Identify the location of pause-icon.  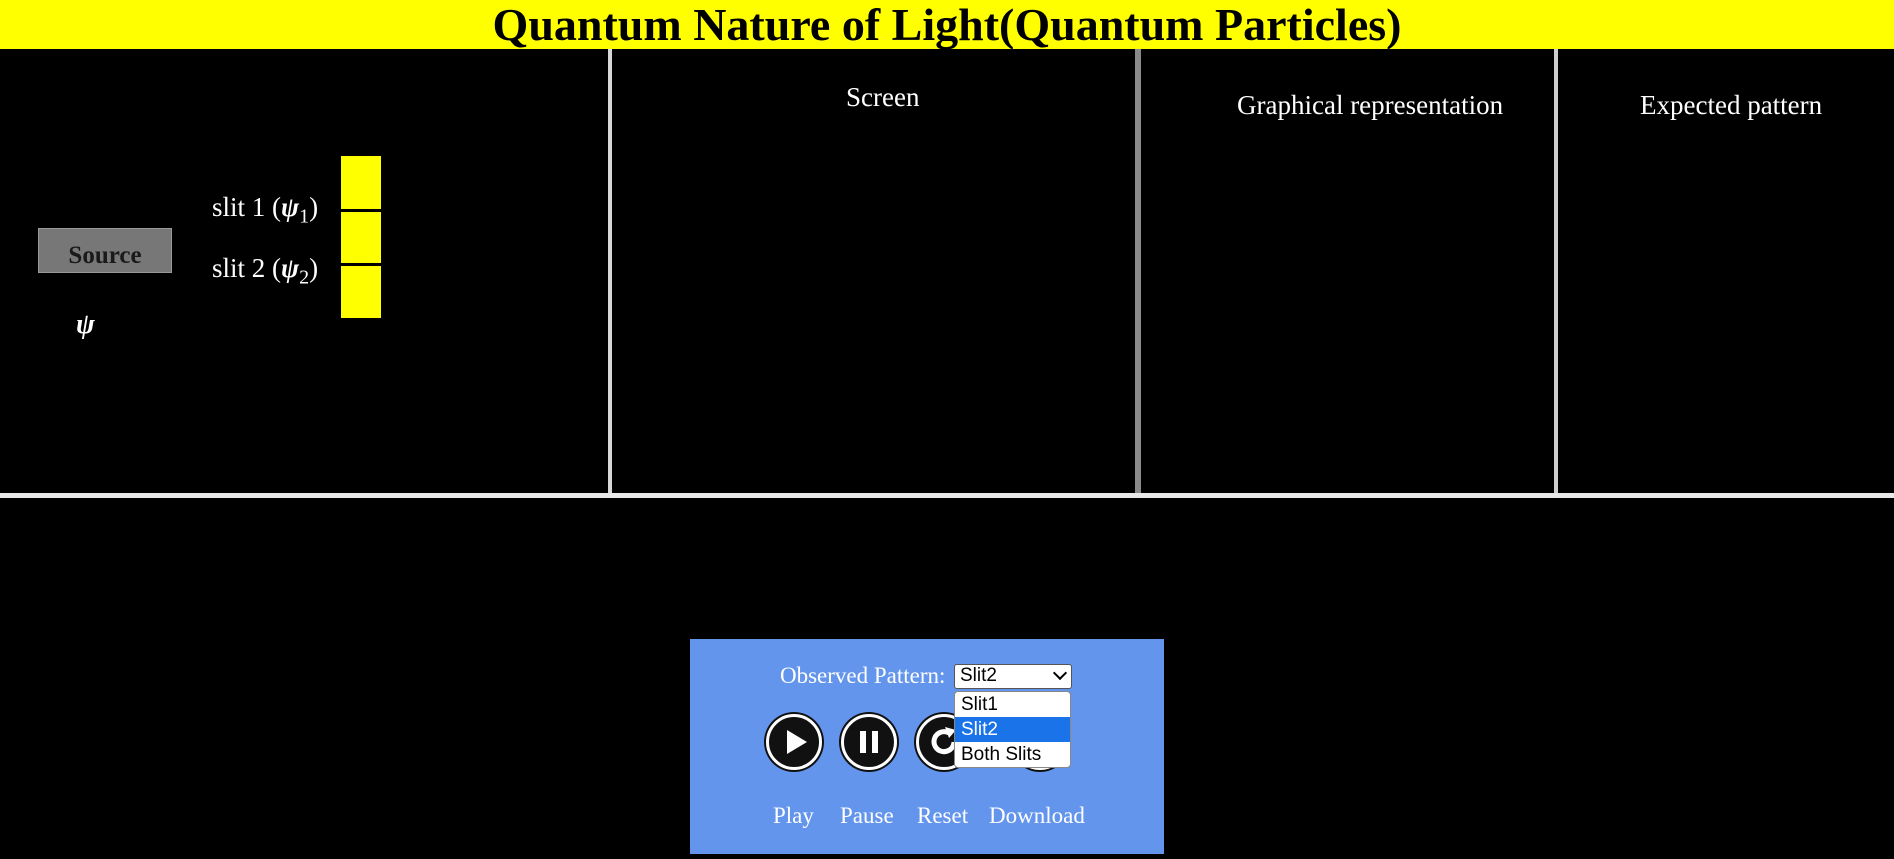
(869, 742).